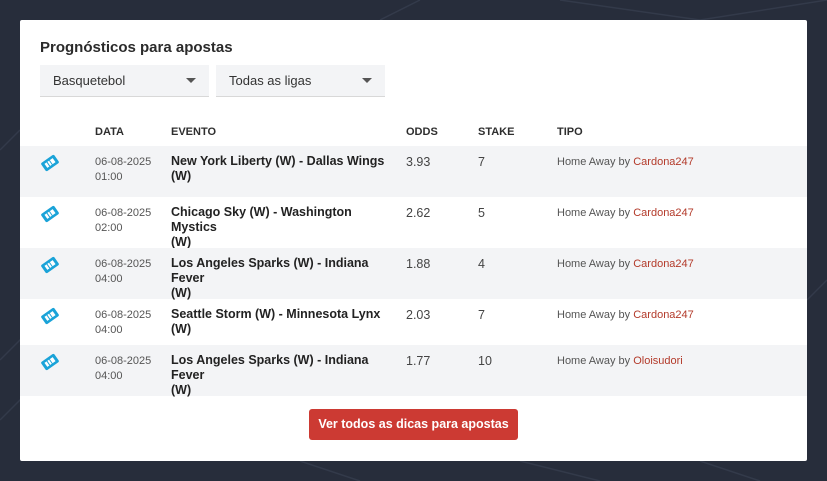  Describe the element at coordinates (418, 162) in the screenshot. I see `row-odds: 3.93` at that location.